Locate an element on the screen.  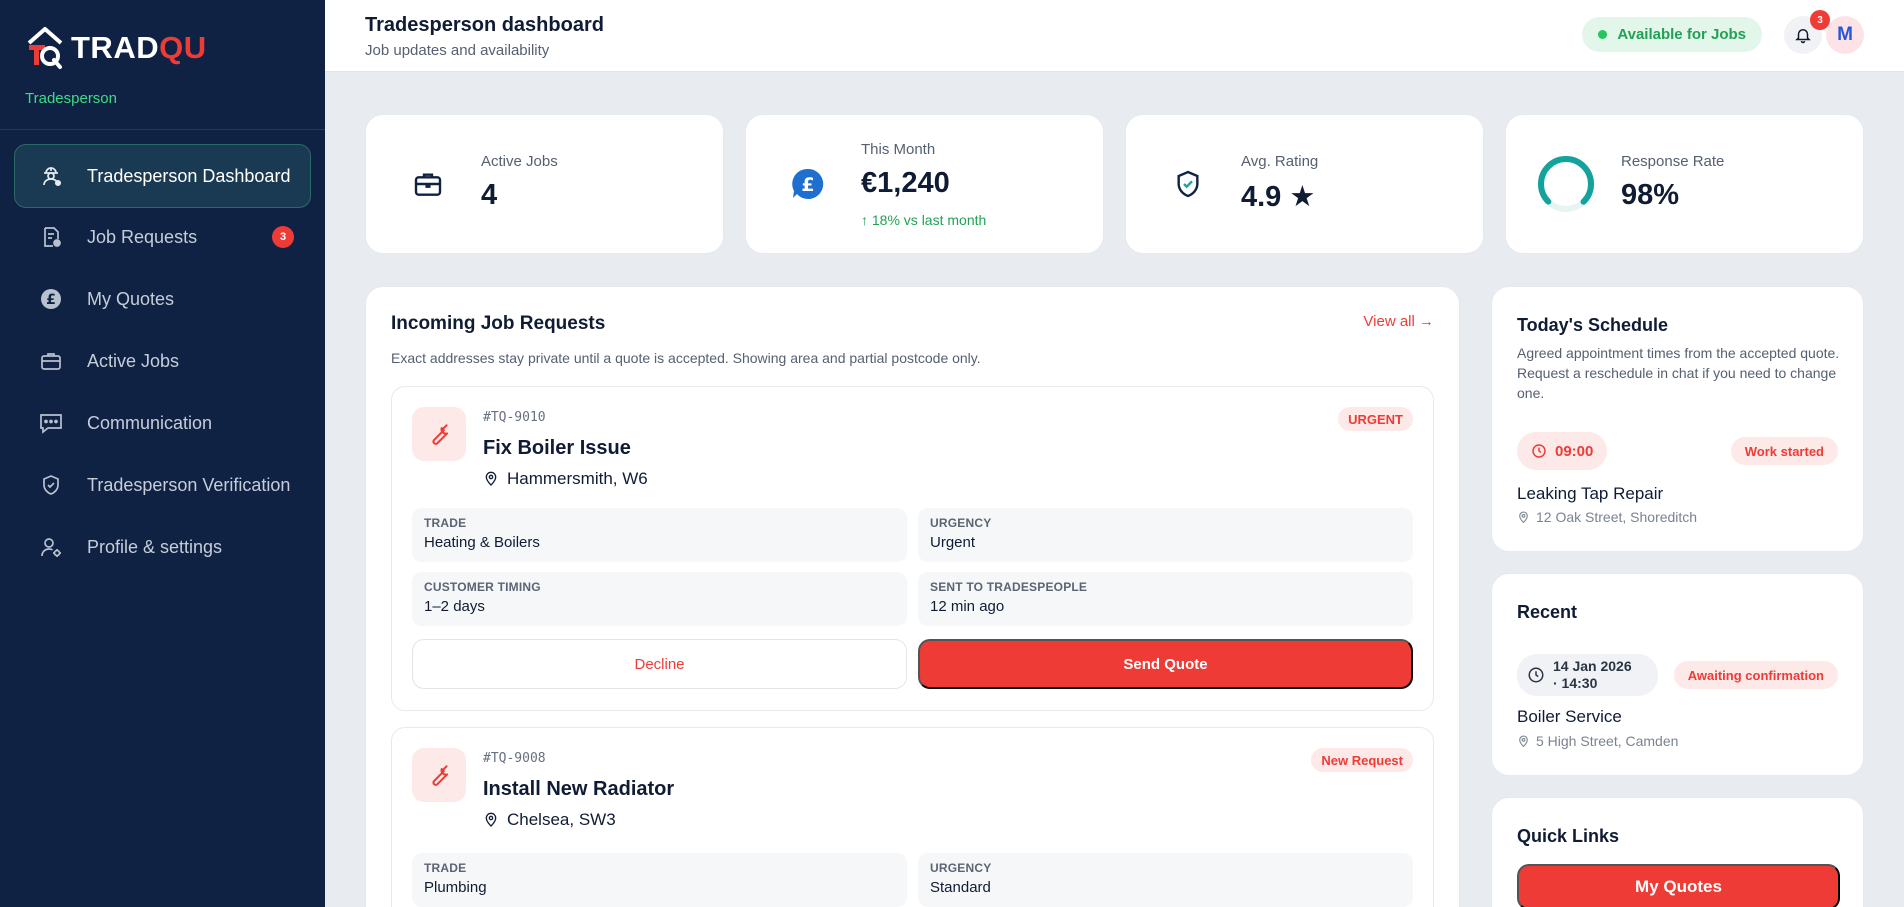
bell-icon is located at coordinates (1803, 36).